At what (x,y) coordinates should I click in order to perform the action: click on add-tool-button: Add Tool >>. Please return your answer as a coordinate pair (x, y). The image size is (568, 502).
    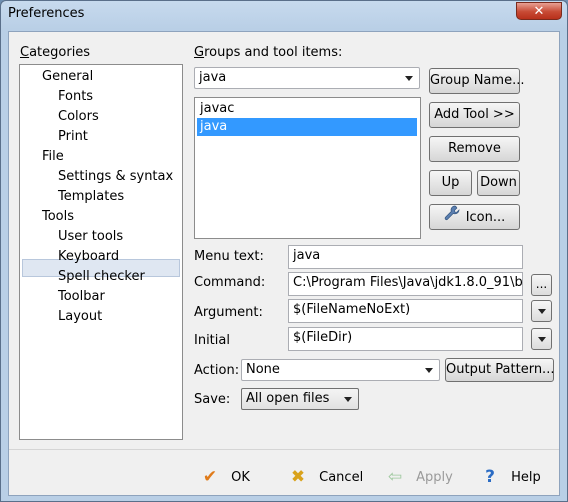
    Looking at the image, I should click on (474, 115).